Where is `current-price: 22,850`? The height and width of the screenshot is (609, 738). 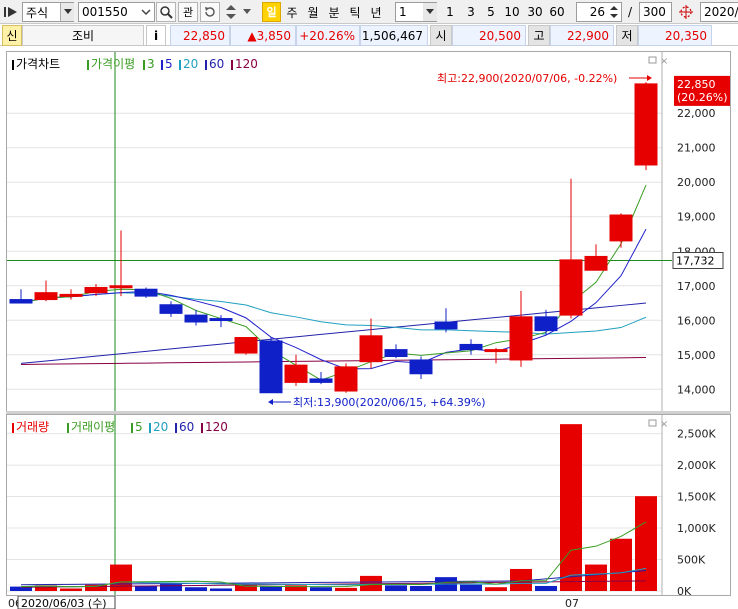
current-price: 22,850 is located at coordinates (200, 35).